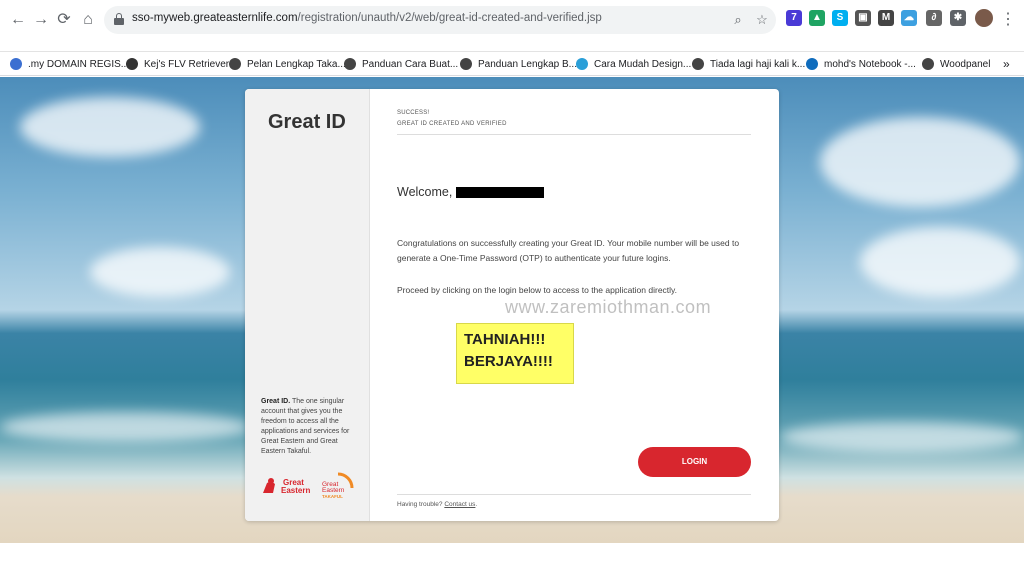  What do you see at coordinates (794, 18) in the screenshot?
I see `extension-badge-icon: 7` at bounding box center [794, 18].